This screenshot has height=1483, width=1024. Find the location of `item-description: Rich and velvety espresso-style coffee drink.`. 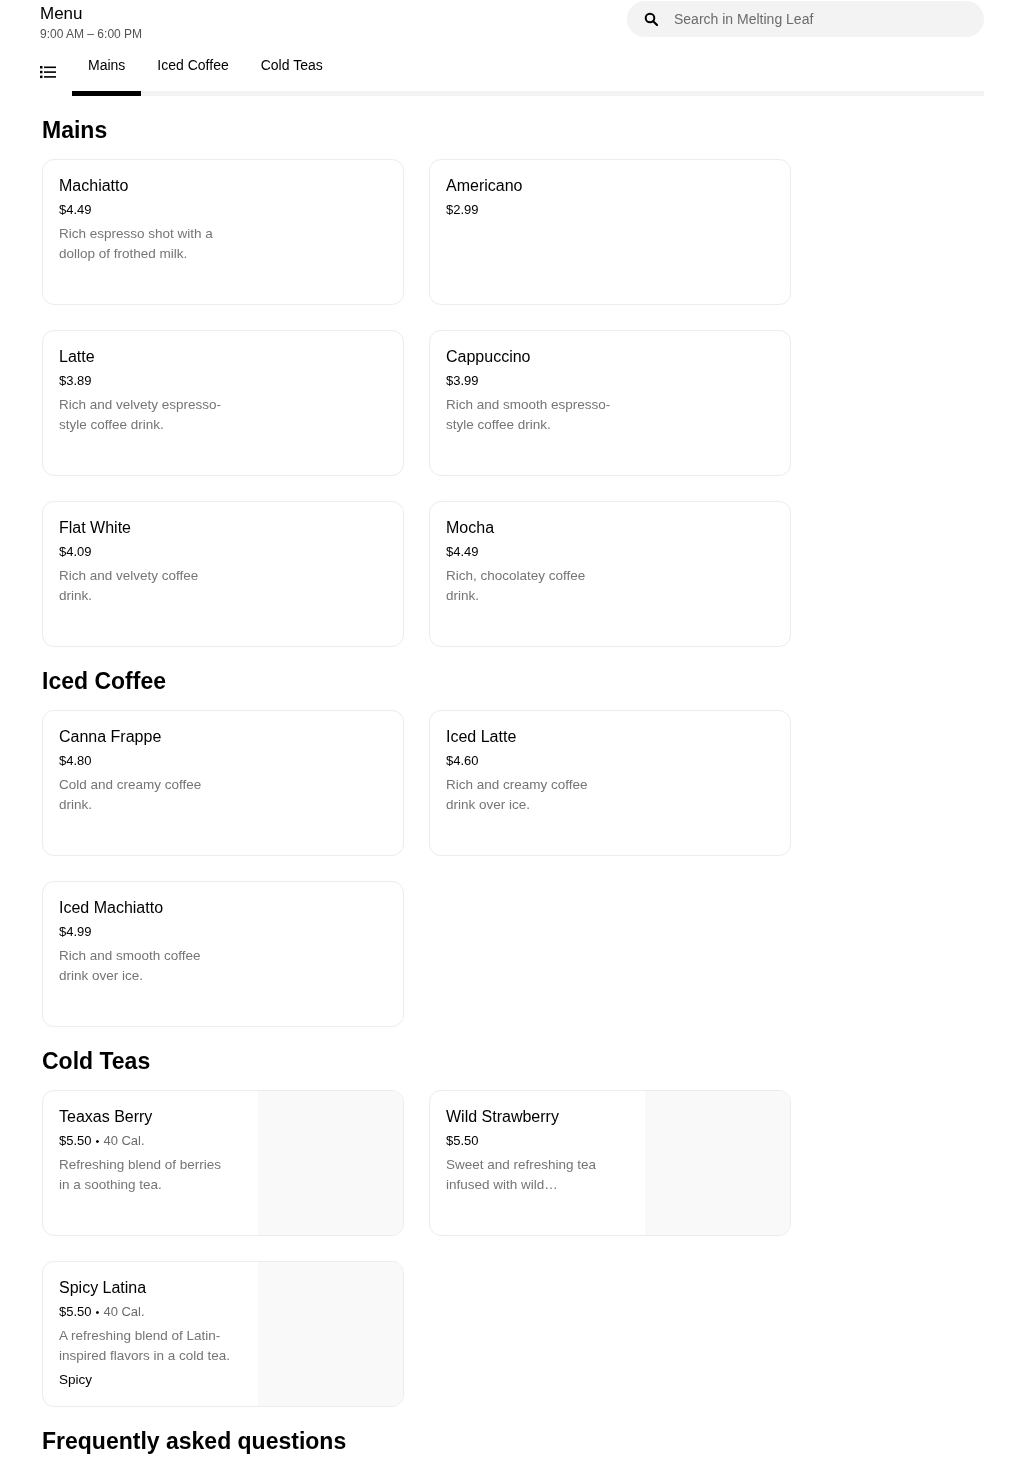

item-description: Rich and velvety espresso-style coffee drink. is located at coordinates (141, 415).